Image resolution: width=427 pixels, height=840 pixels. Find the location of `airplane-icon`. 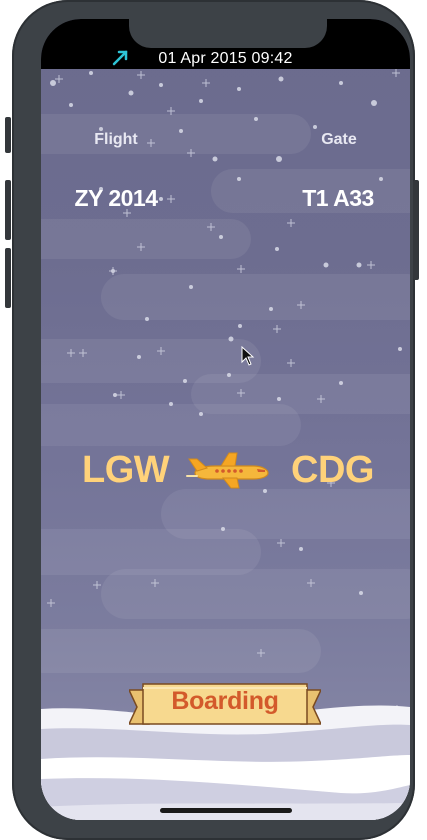

airplane-icon is located at coordinates (227, 470).